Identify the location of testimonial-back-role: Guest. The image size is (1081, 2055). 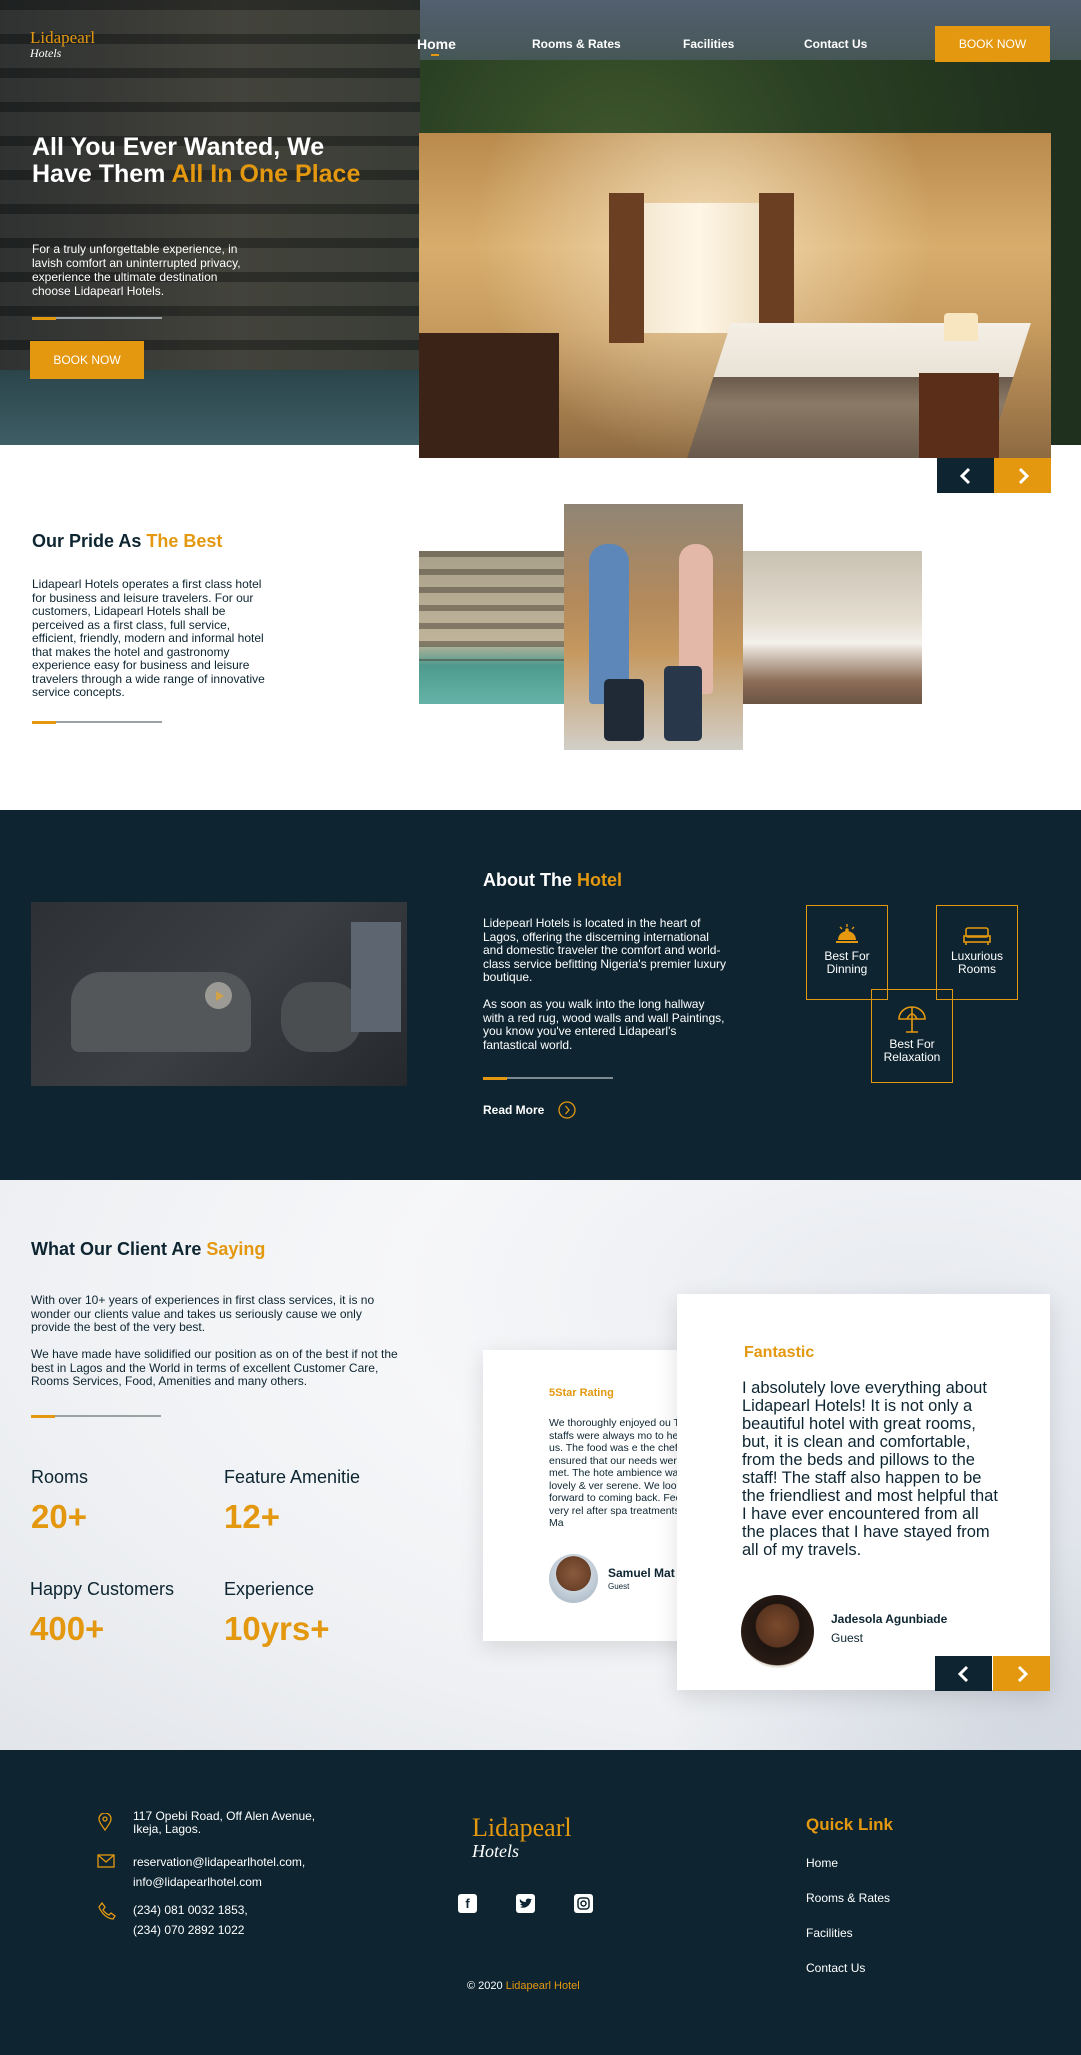
(619, 1586).